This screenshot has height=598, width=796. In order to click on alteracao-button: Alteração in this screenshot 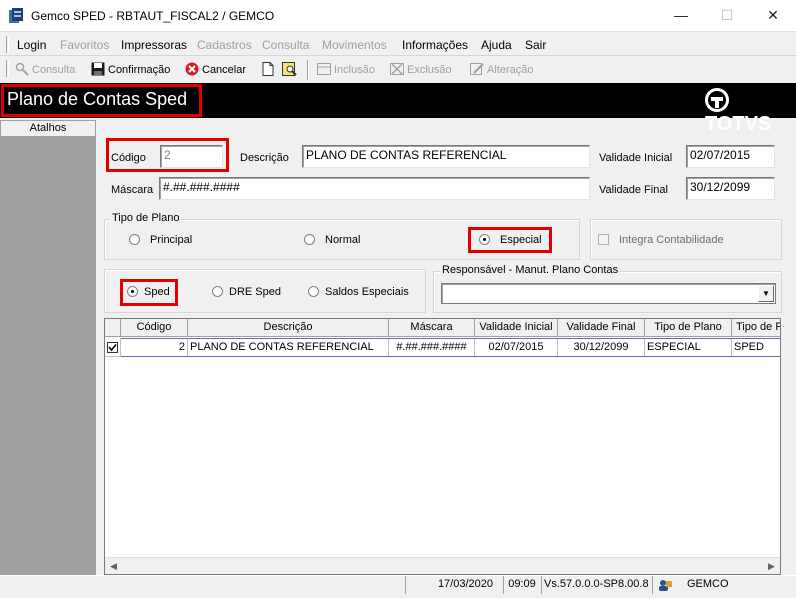, I will do `click(501, 70)`.